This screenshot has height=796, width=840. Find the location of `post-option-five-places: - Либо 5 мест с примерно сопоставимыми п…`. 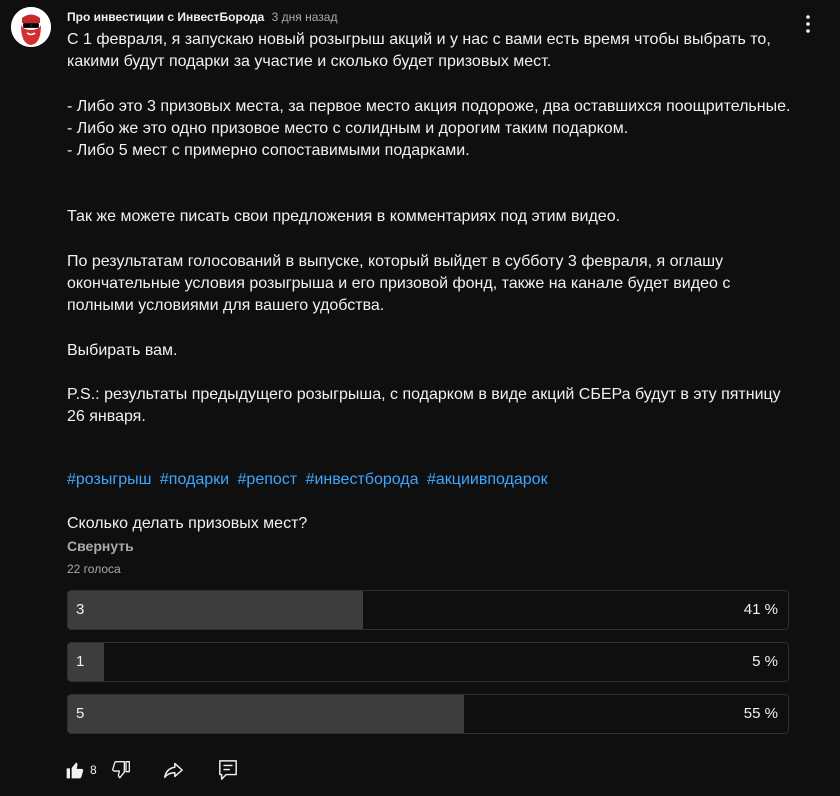

post-option-five-places: - Либо 5 мест с примерно сопоставимыми п… is located at coordinates (268, 151).